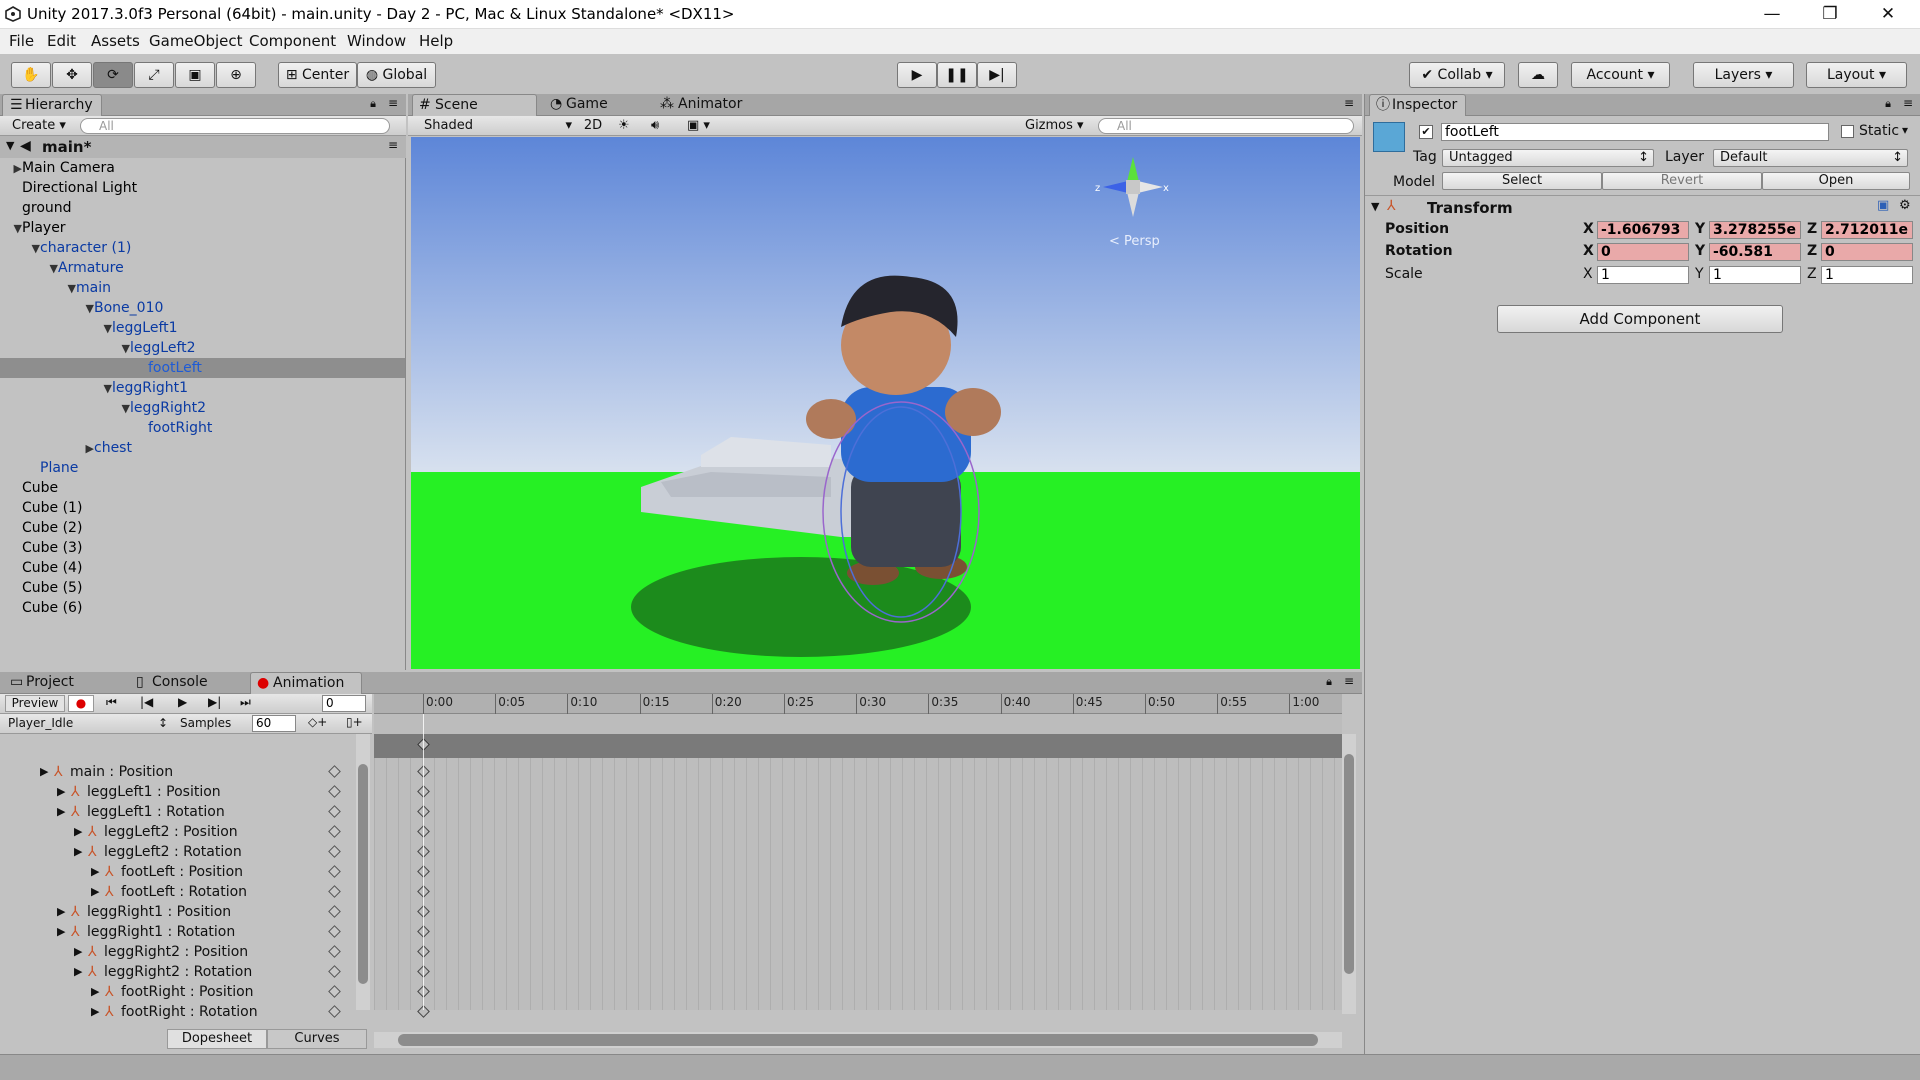  I want to click on menu-window: Window, so click(376, 41).